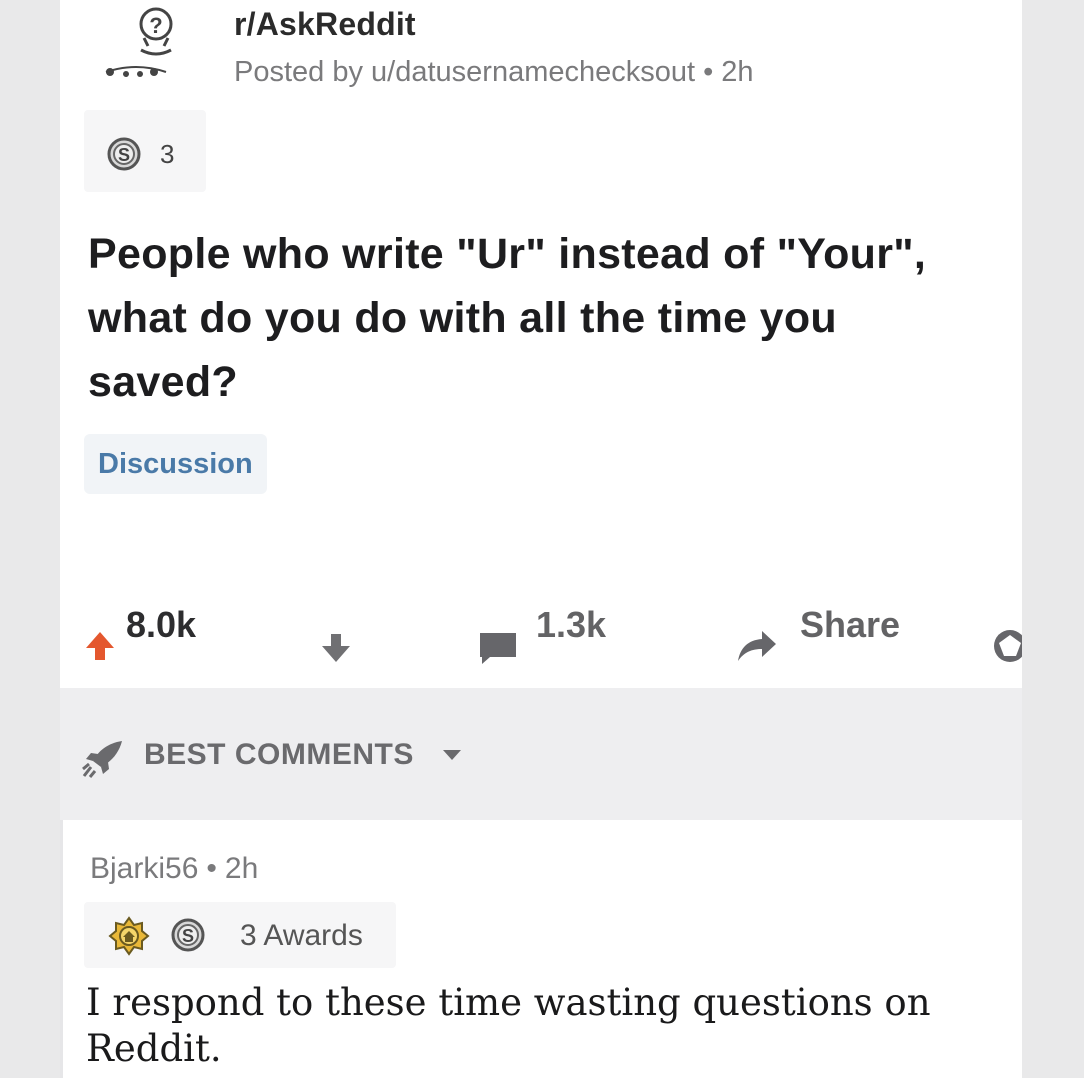  I want to click on caret-down-icon, so click(452, 755).